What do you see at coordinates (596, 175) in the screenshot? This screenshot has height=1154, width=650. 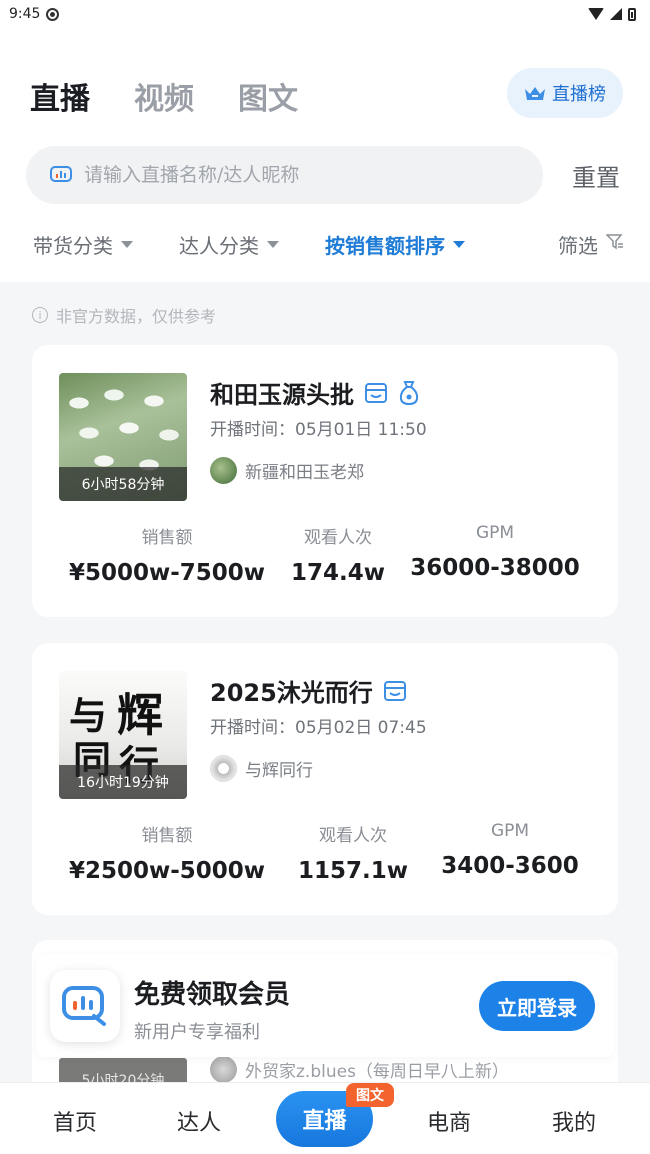 I see `reset-button: 重置` at bounding box center [596, 175].